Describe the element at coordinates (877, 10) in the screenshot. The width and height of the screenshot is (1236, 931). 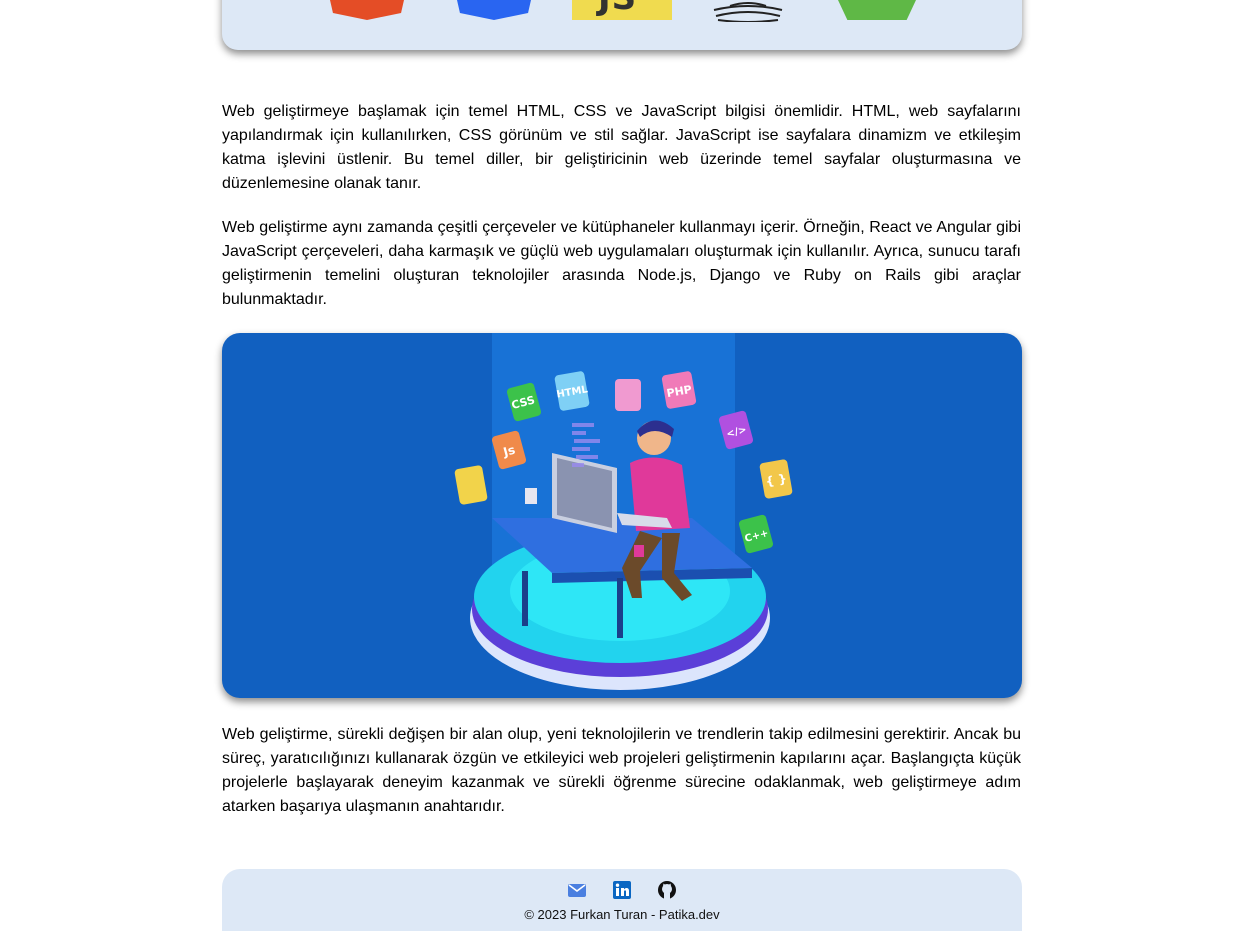
I see `nodejs-logo-icon` at that location.